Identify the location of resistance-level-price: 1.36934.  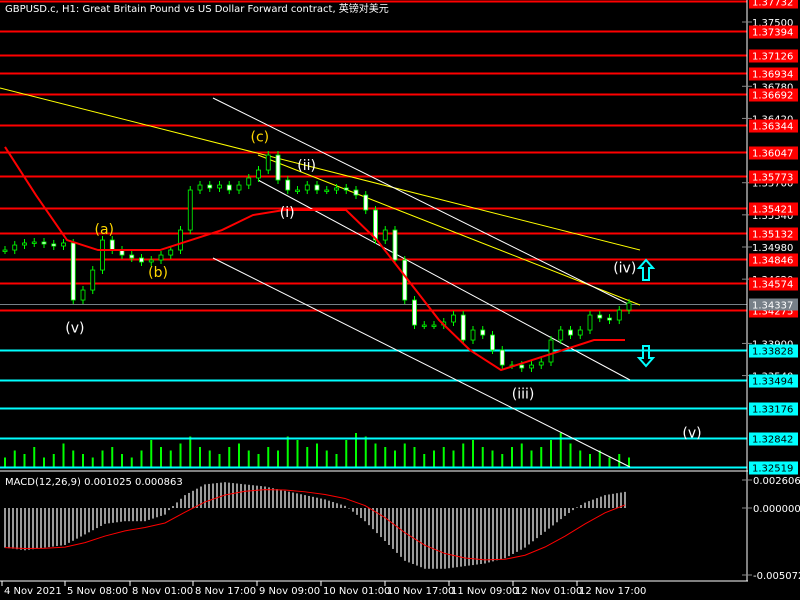
(772, 75).